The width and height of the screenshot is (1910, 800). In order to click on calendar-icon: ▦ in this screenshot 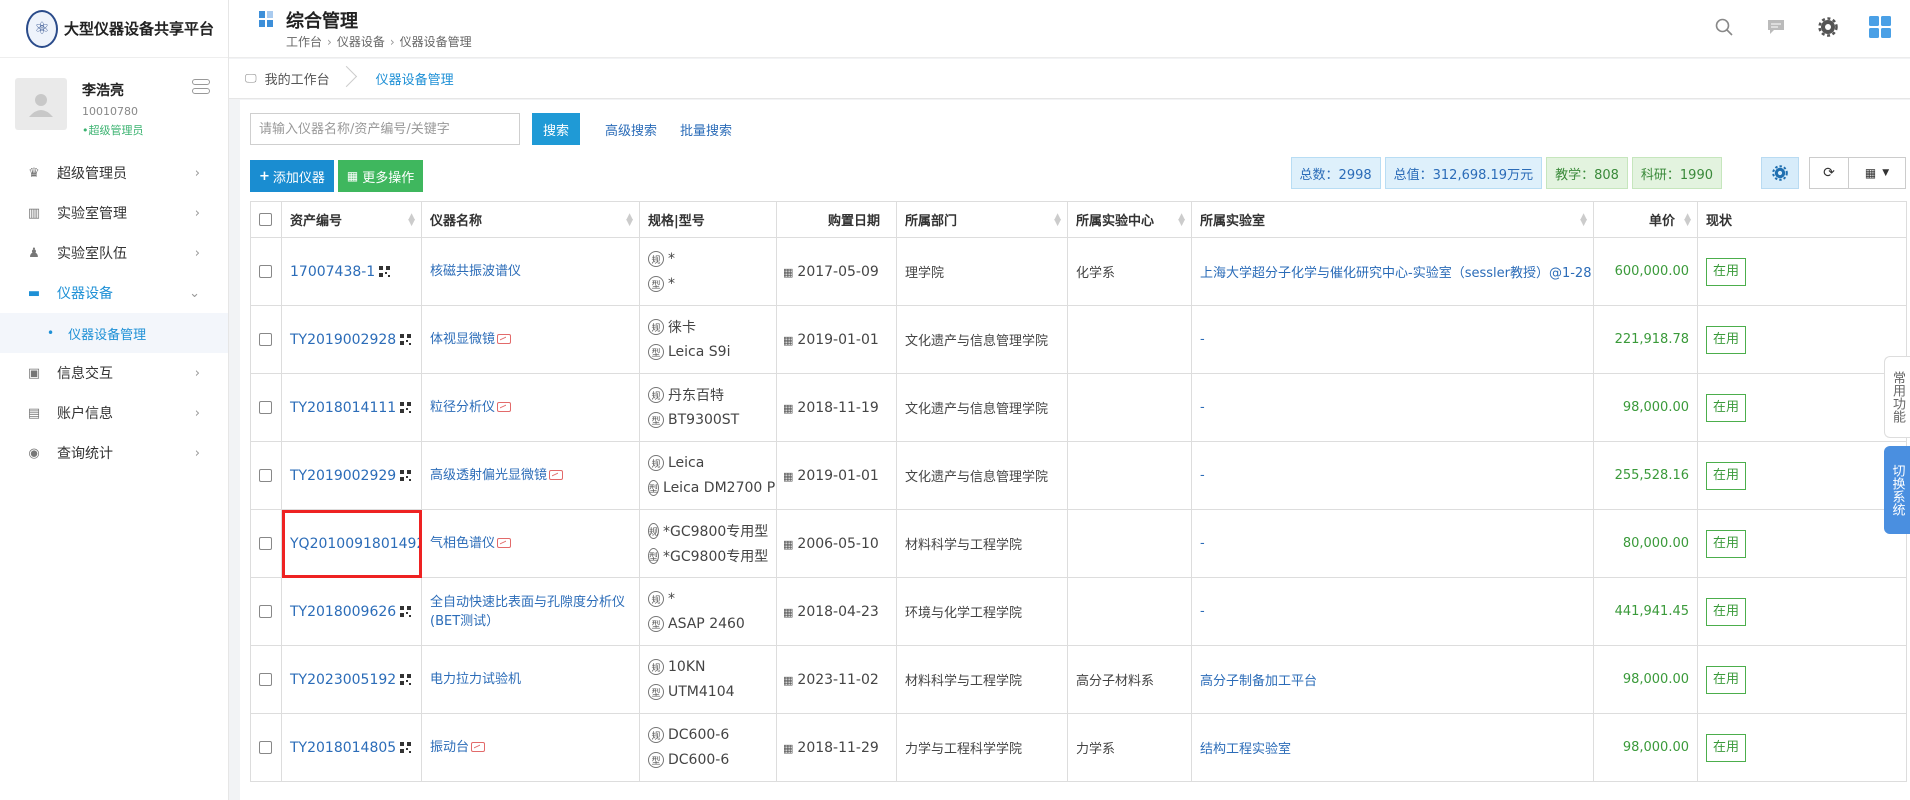, I will do `click(788, 272)`.